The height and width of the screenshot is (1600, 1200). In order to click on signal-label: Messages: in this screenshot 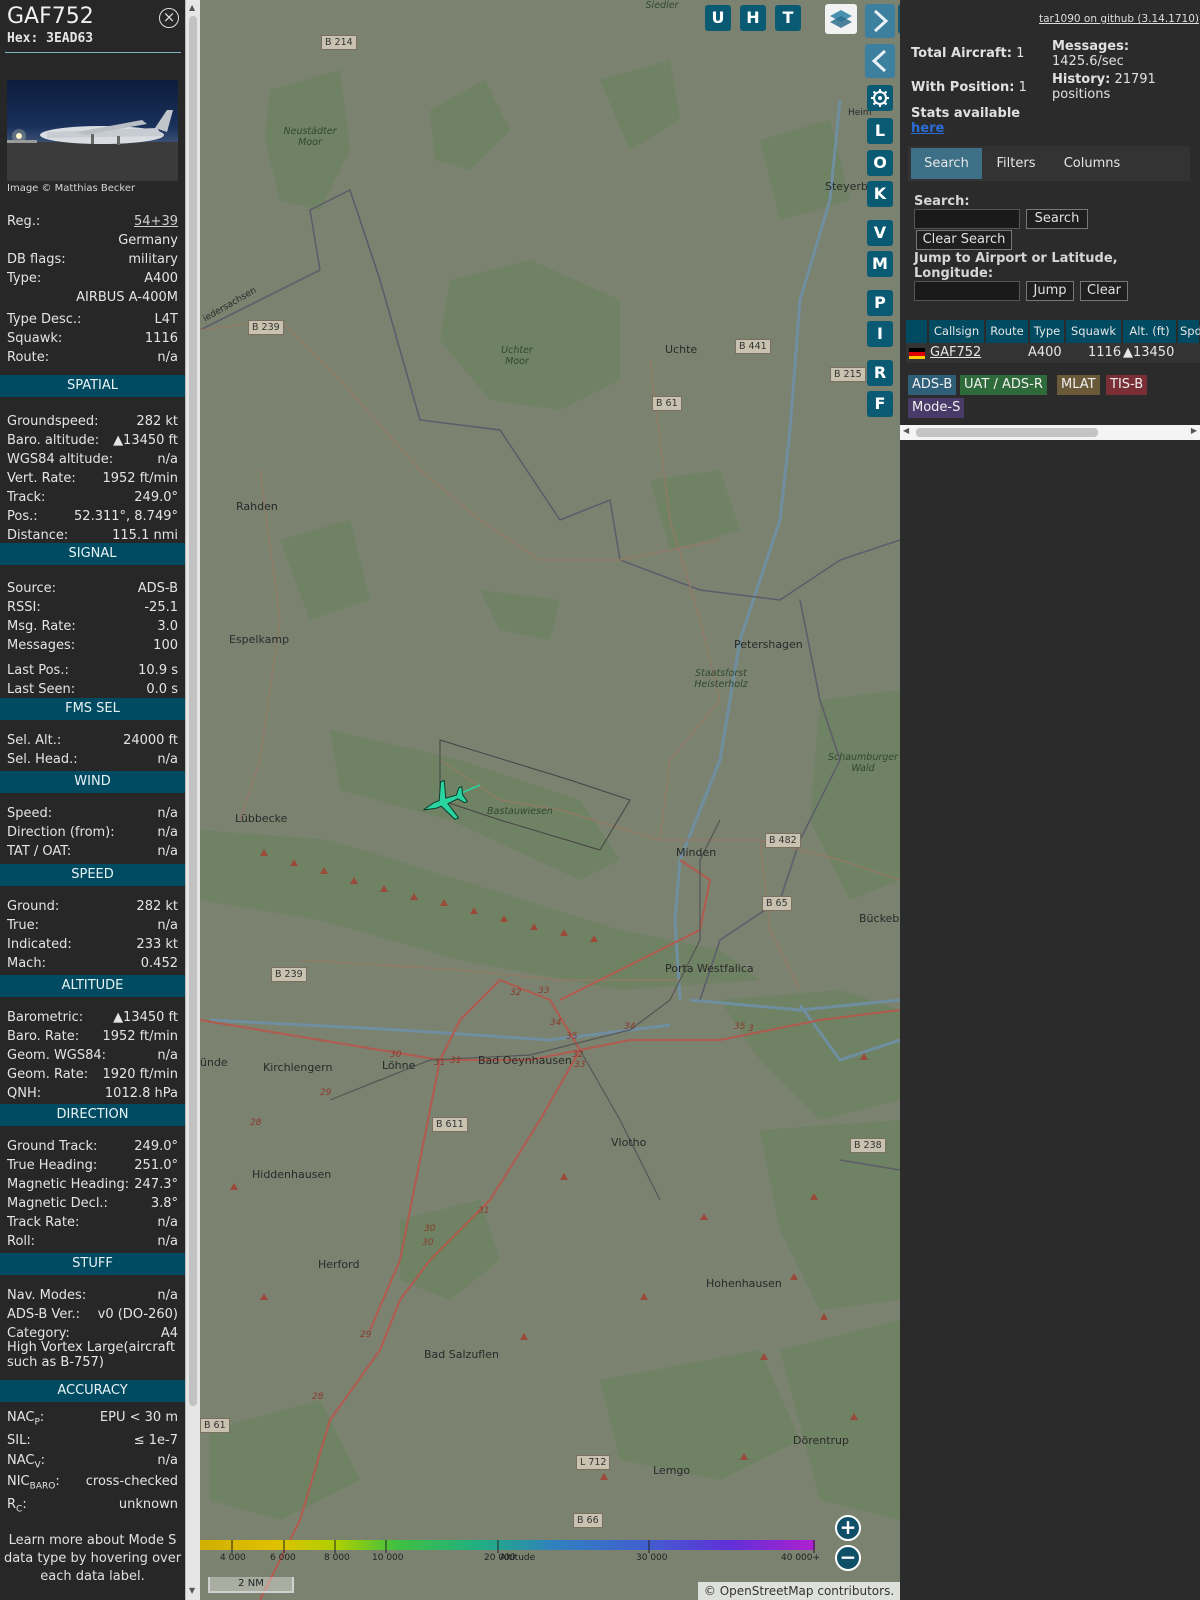, I will do `click(41, 646)`.